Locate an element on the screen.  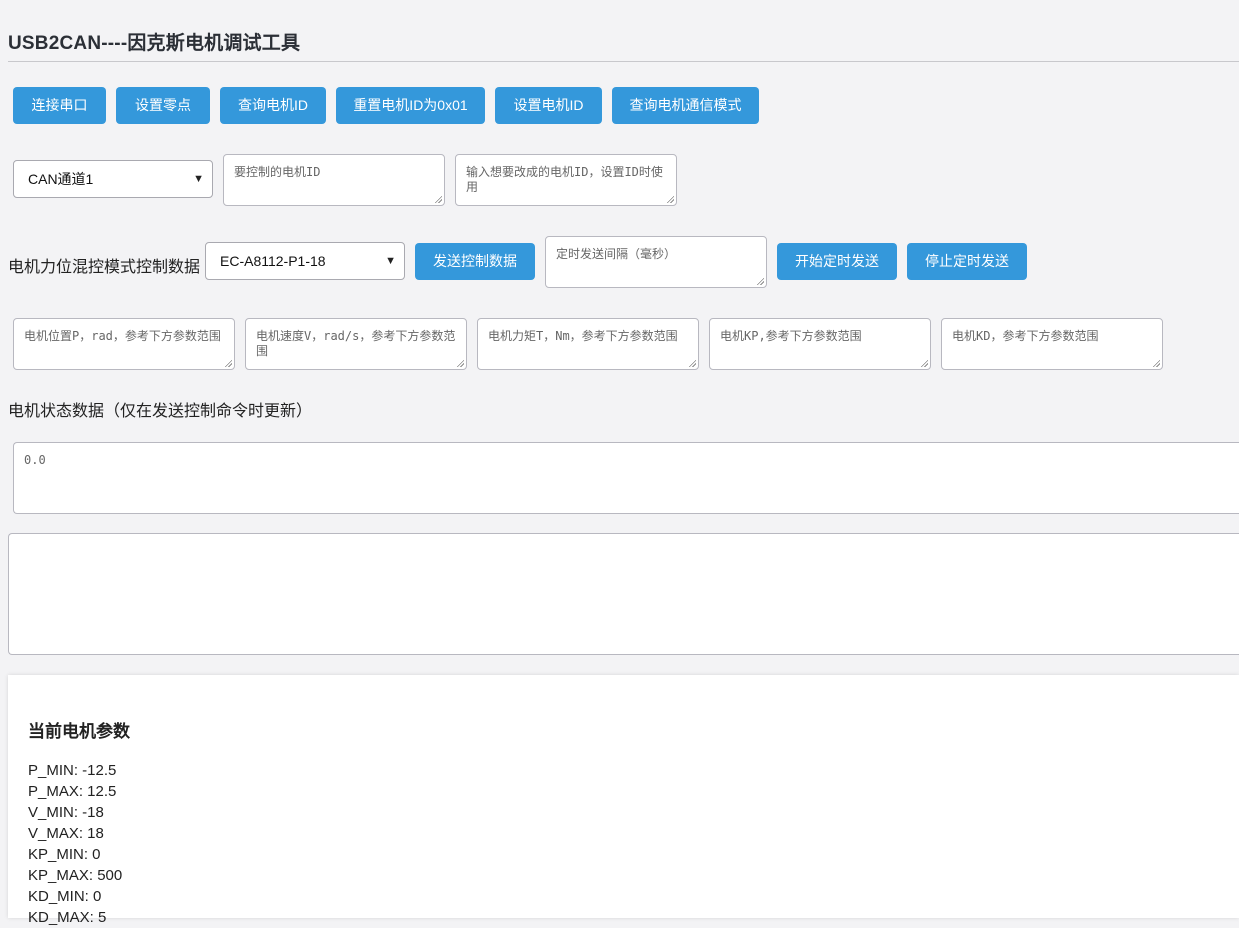
param-item: KD_MIN: 0 is located at coordinates (65, 896).